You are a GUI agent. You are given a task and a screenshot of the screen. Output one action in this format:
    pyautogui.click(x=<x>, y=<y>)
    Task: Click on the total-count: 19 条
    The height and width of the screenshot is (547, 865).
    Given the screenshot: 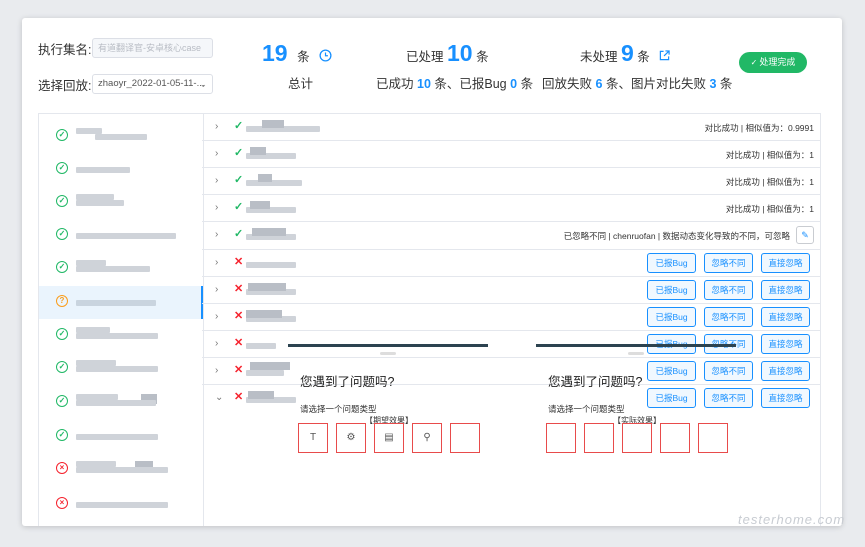 What is the action you would take?
    pyautogui.click(x=297, y=53)
    